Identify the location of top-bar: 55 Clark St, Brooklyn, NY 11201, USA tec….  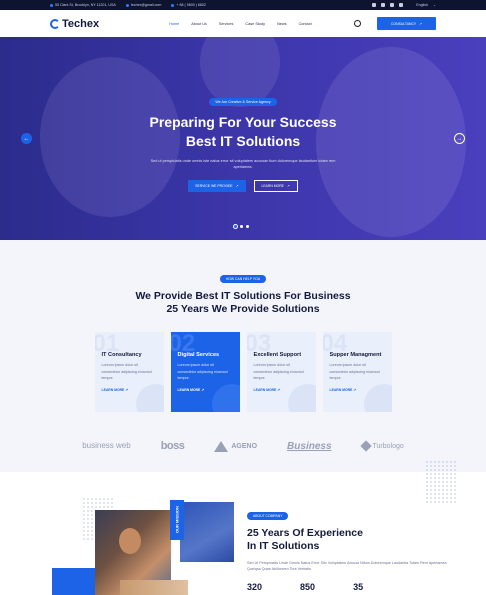
(243, 5).